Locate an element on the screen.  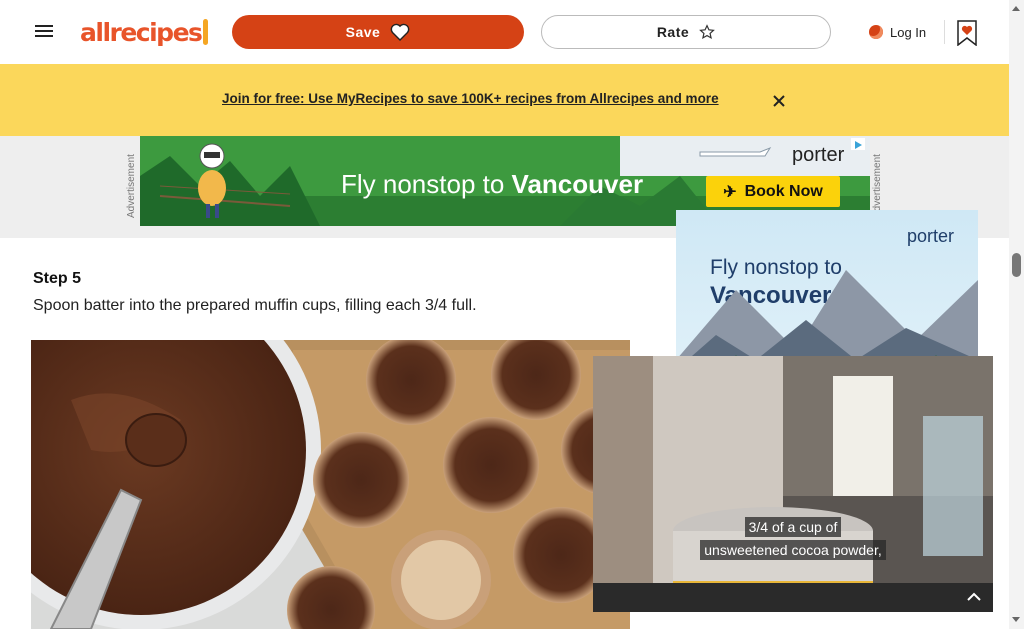
scroll-down-icon is located at coordinates (1016, 620).